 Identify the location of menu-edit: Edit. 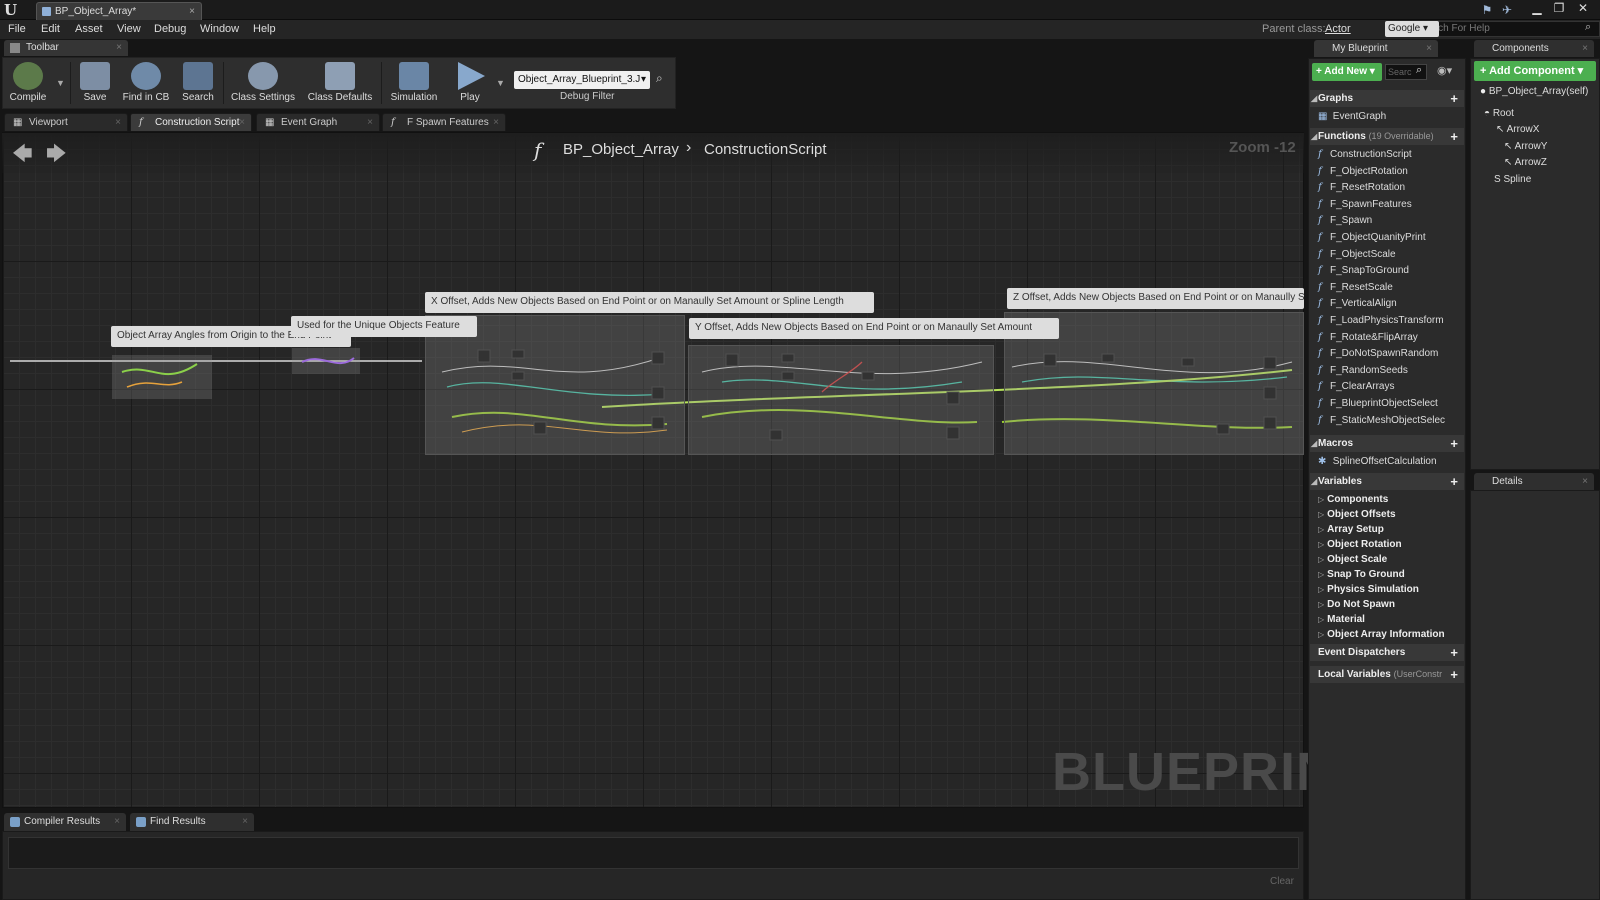
(50, 29).